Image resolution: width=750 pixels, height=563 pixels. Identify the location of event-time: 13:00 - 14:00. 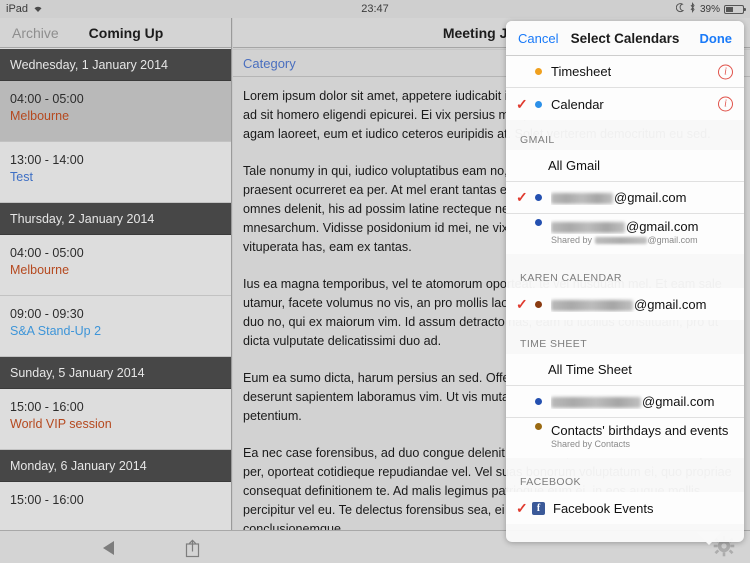
(47, 160).